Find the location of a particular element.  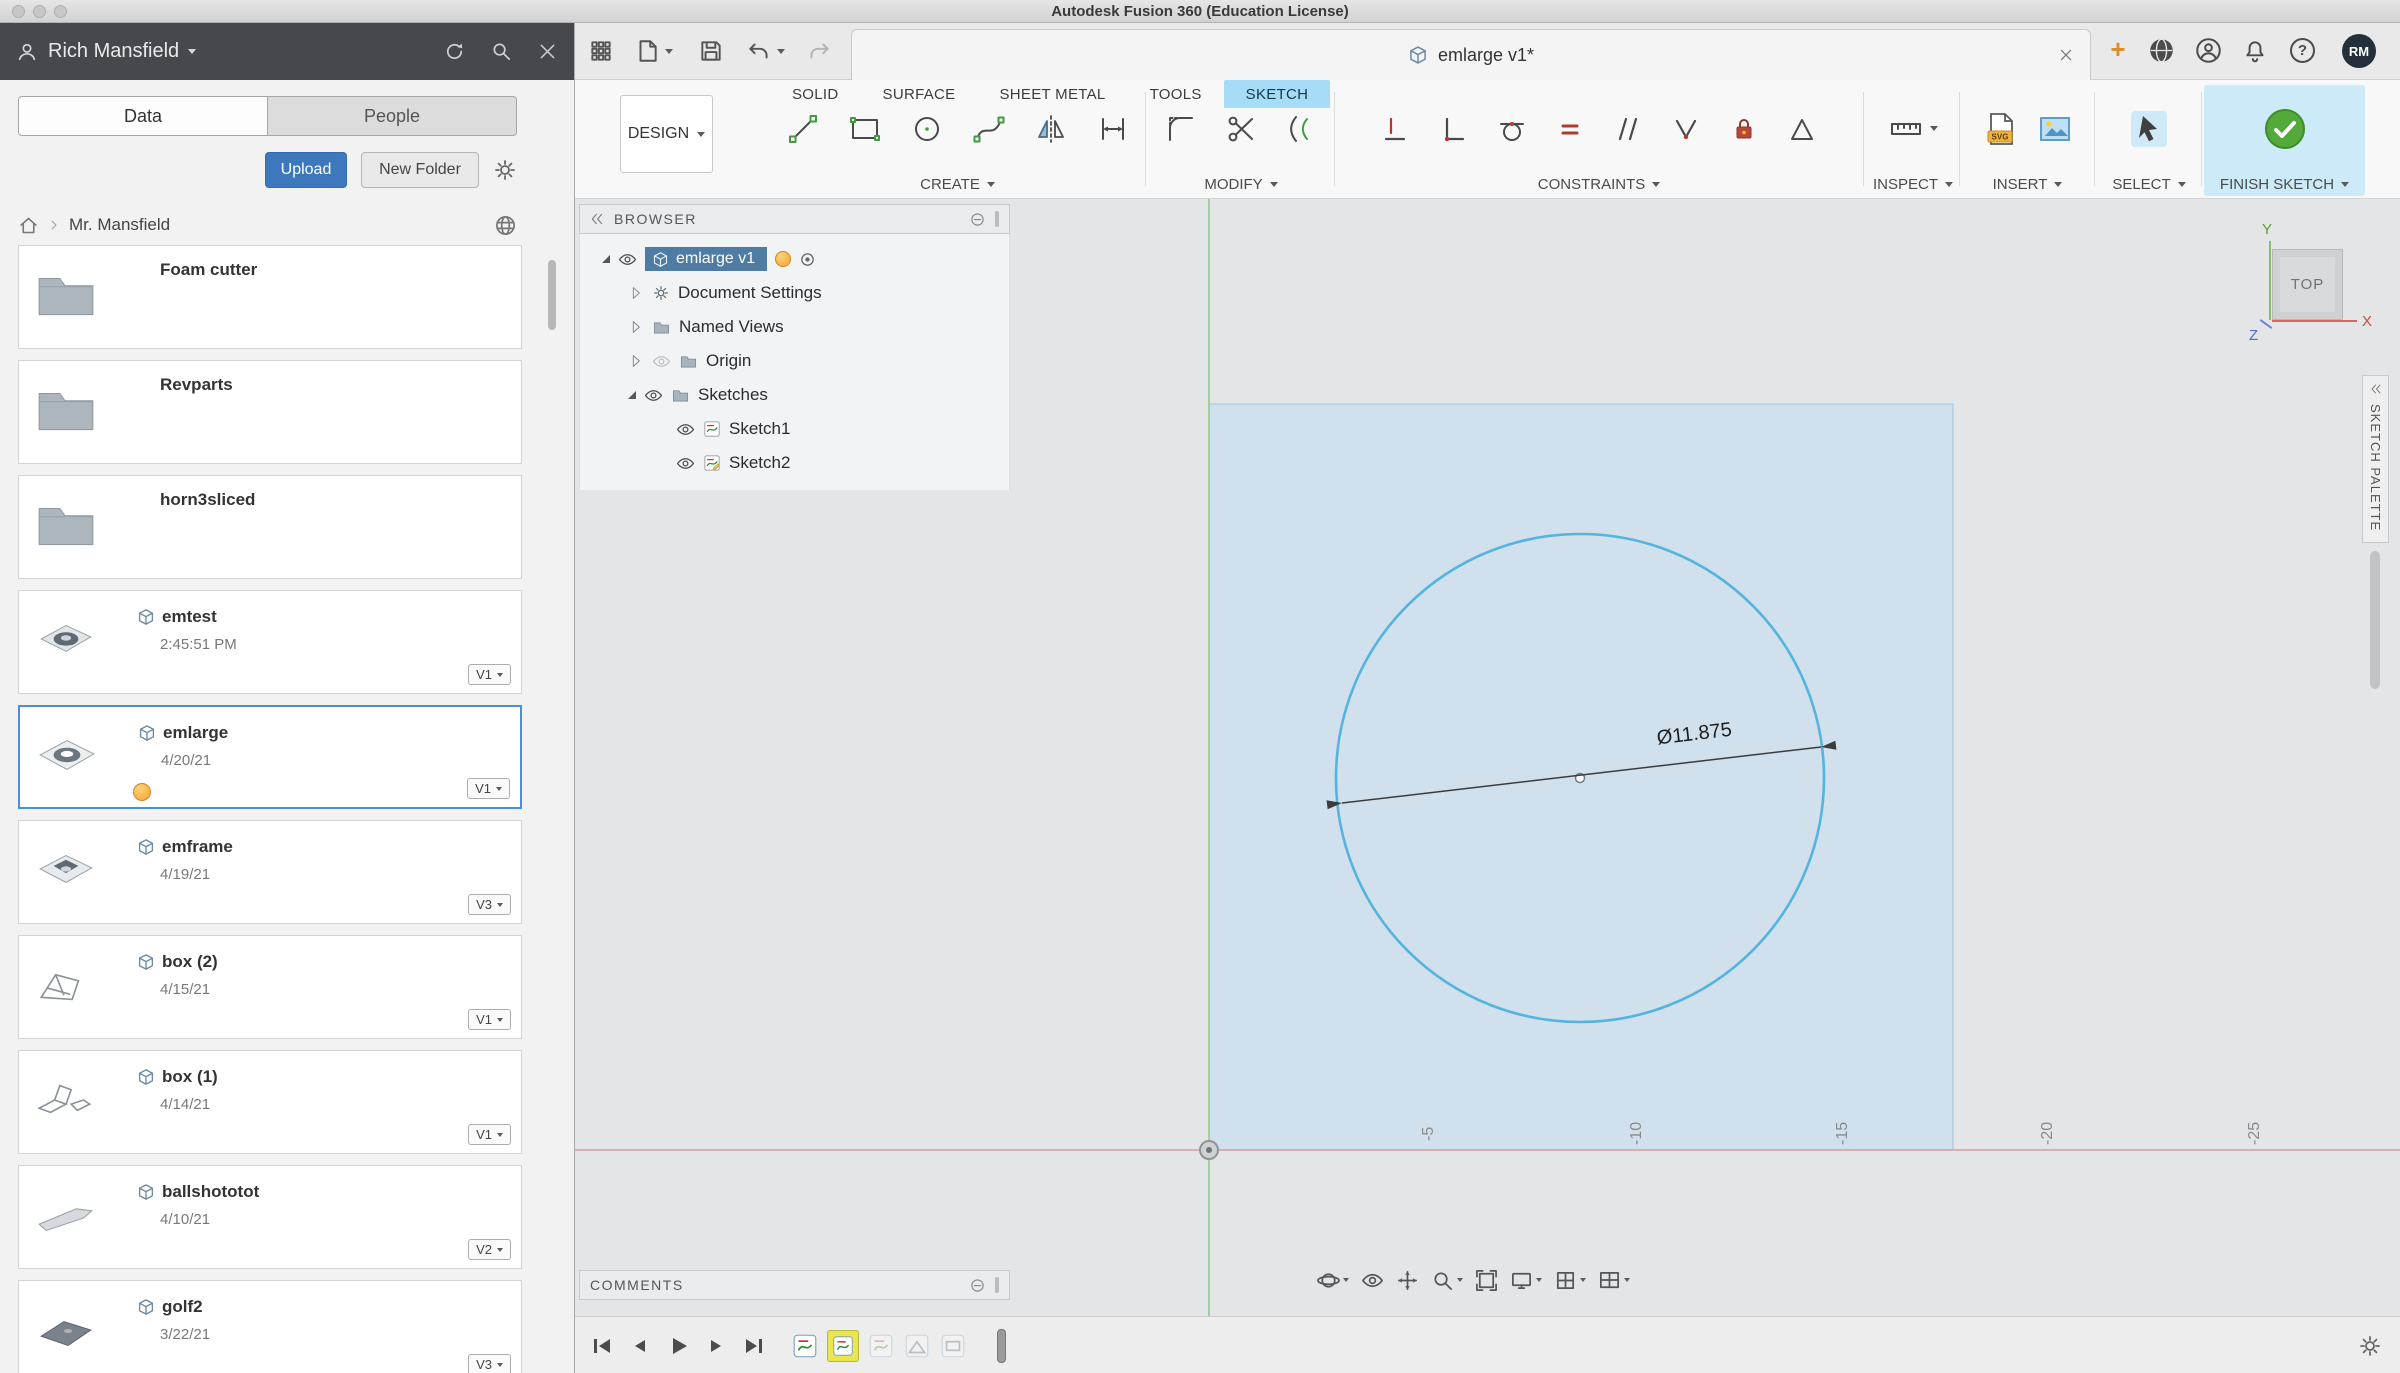

constraint-symmetry-icon is located at coordinates (1802, 129).